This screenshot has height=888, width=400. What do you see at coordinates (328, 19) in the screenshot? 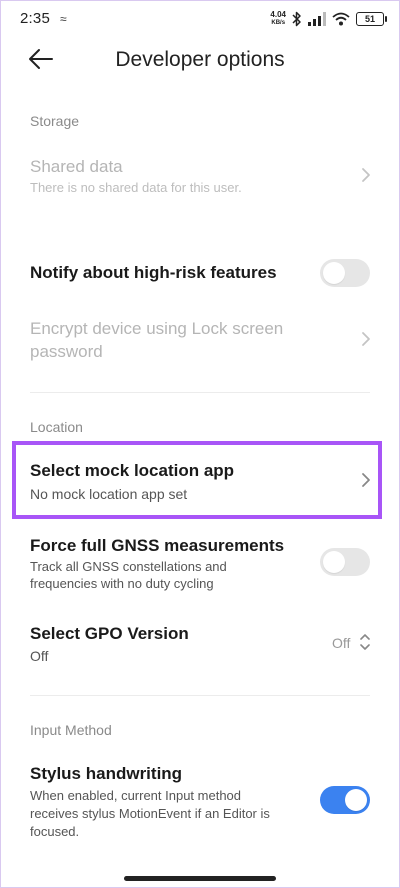
I see `status-icons: 4.04 KB/s 51` at bounding box center [328, 19].